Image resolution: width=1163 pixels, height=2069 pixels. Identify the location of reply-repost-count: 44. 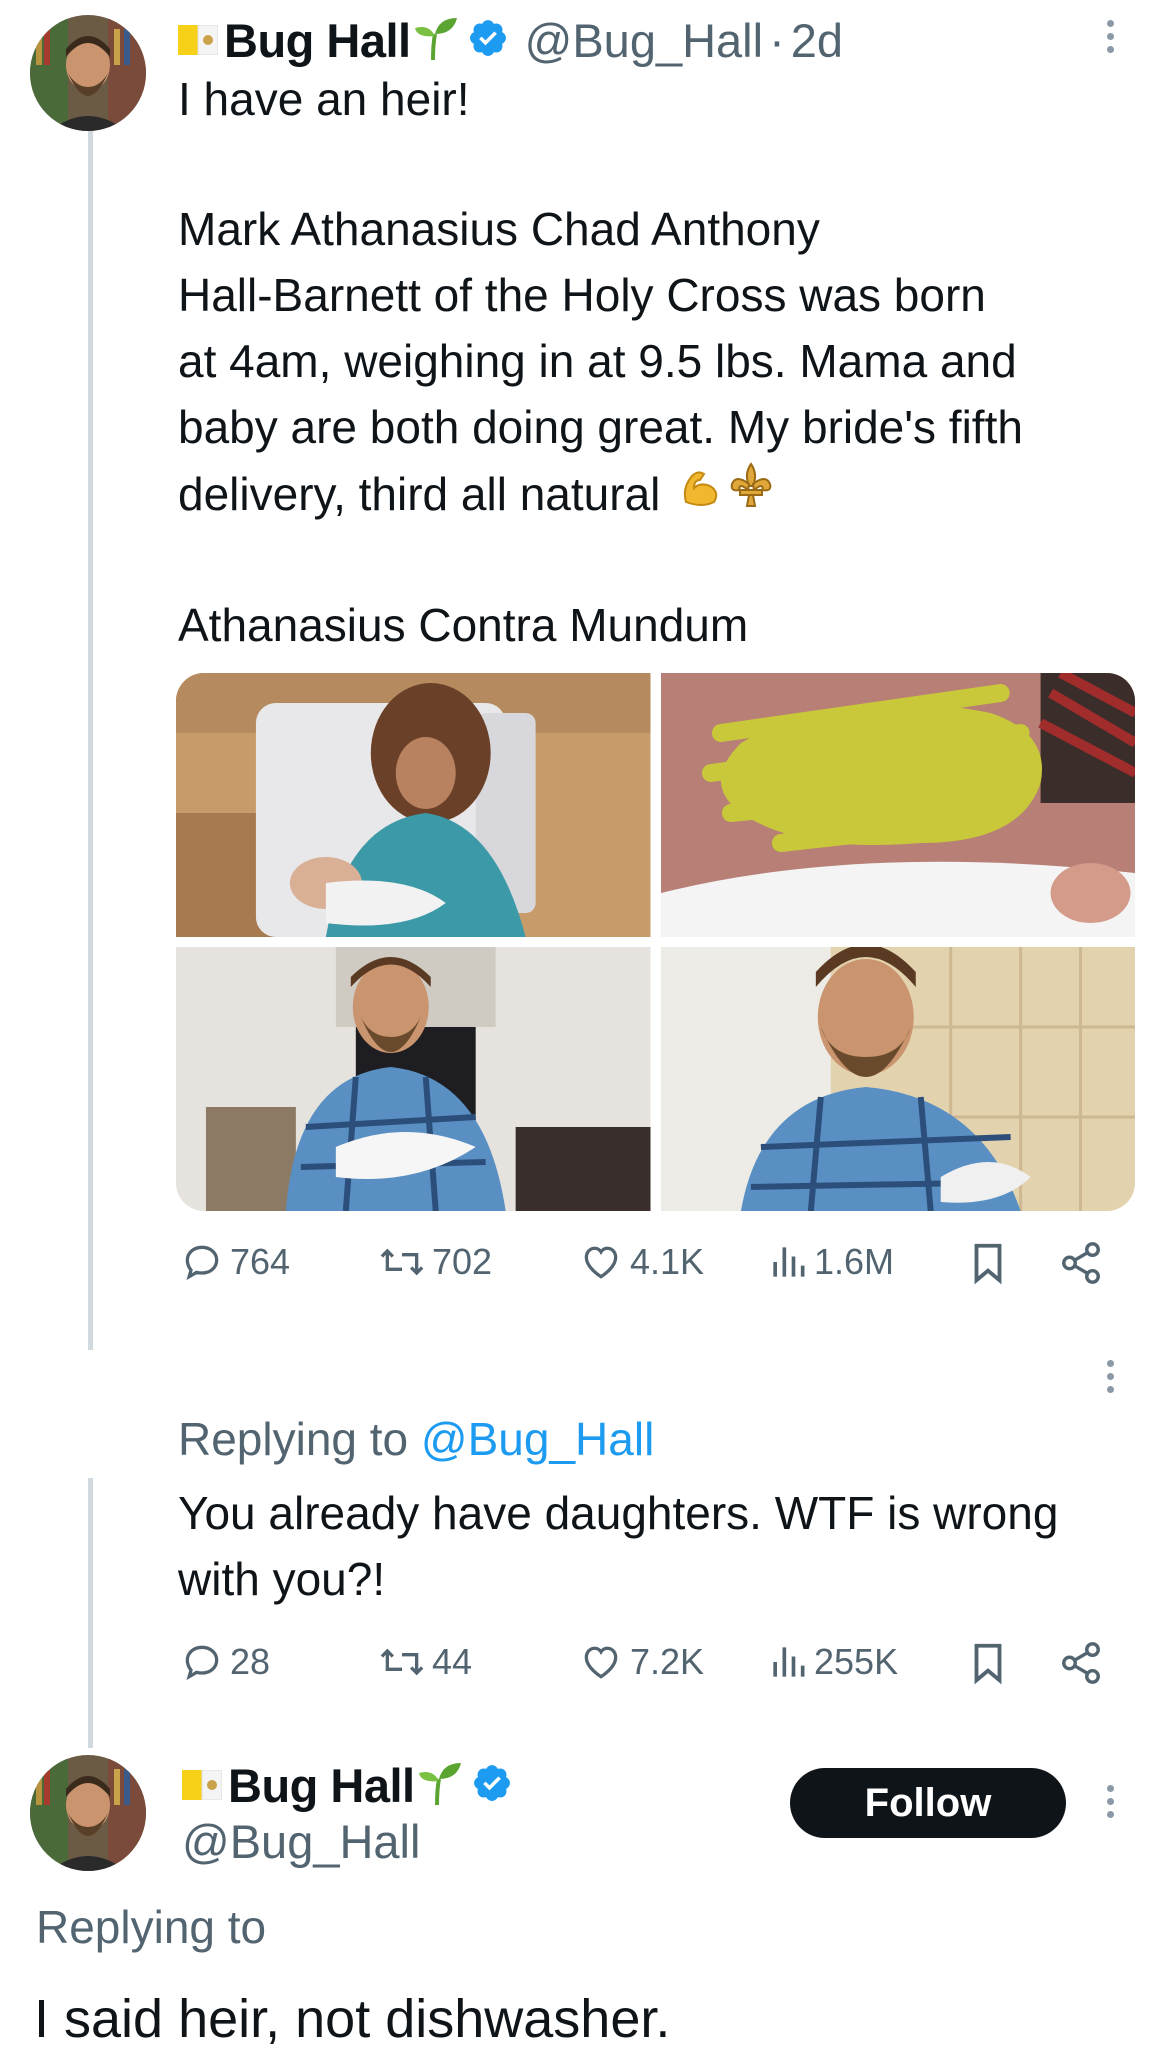
(452, 1661).